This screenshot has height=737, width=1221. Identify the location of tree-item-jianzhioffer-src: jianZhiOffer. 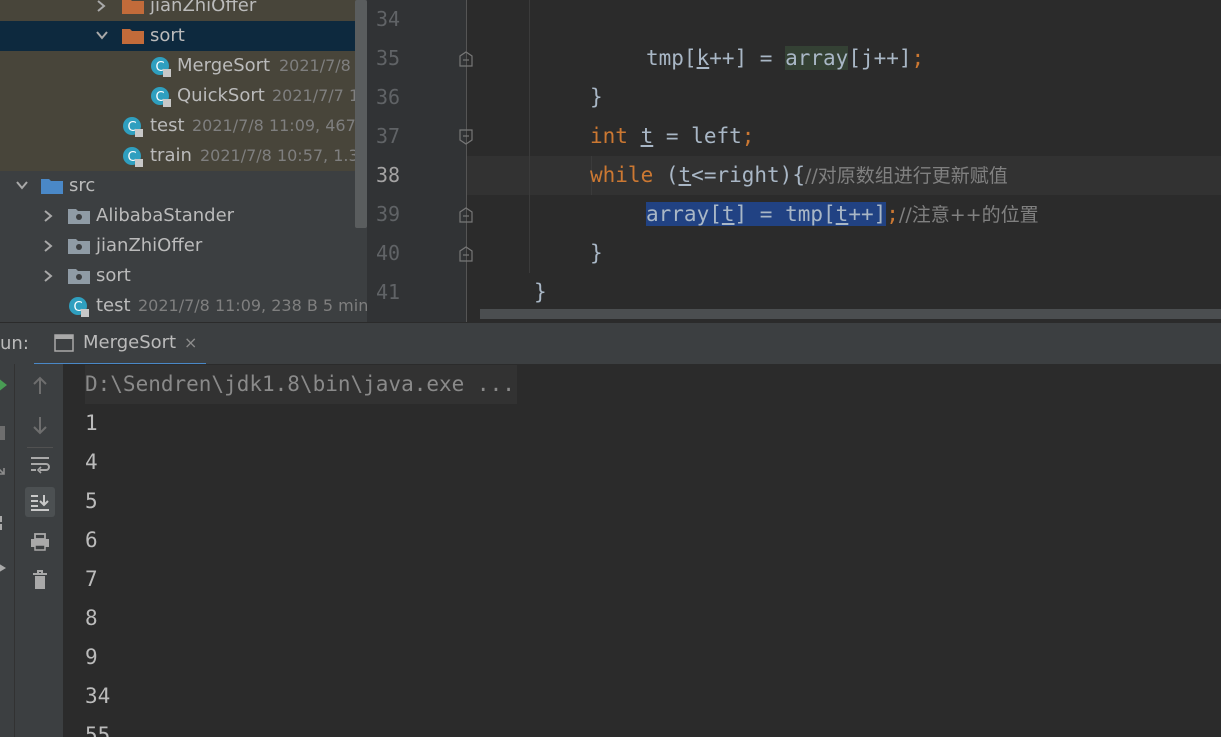
(180, 246).